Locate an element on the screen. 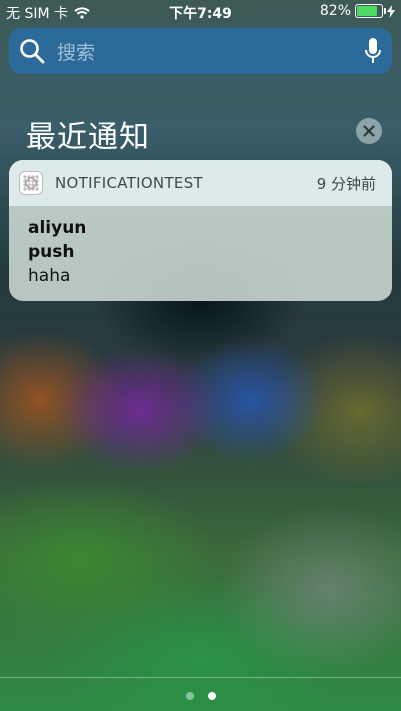  status-bar-right: 82% is located at coordinates (357, 11).